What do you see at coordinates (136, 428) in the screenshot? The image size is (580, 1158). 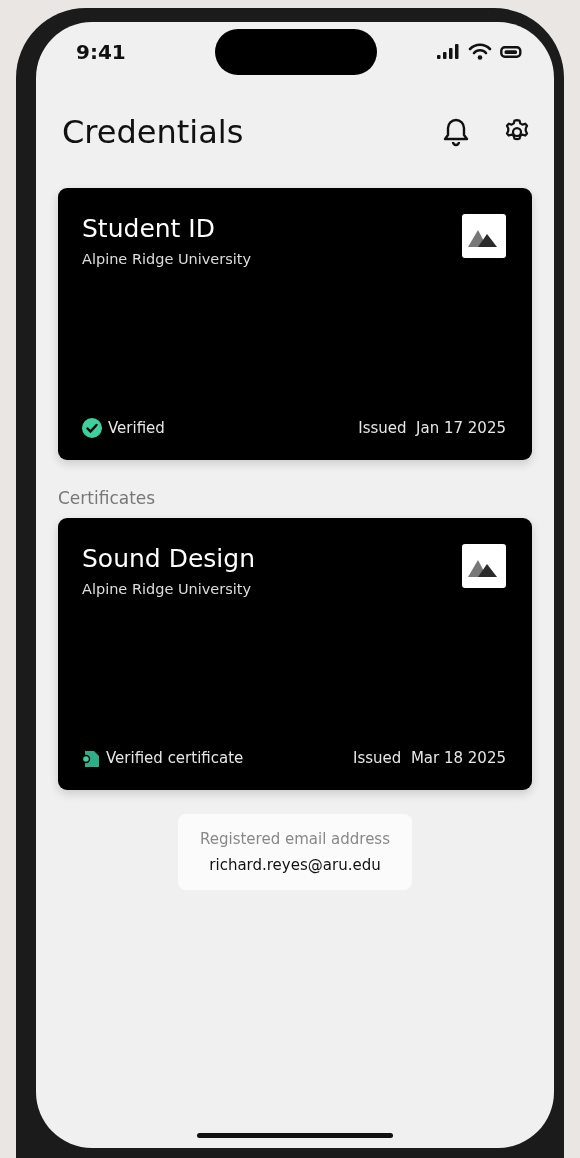 I see `verification-status: Verified` at bounding box center [136, 428].